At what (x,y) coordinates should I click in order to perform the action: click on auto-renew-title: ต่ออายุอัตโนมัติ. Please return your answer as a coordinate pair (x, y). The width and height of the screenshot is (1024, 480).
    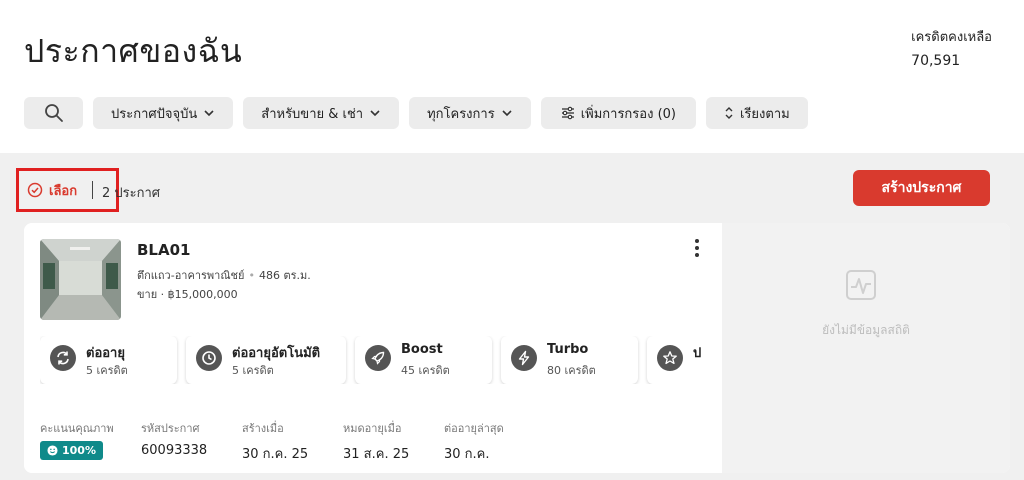
    Looking at the image, I should click on (276, 353).